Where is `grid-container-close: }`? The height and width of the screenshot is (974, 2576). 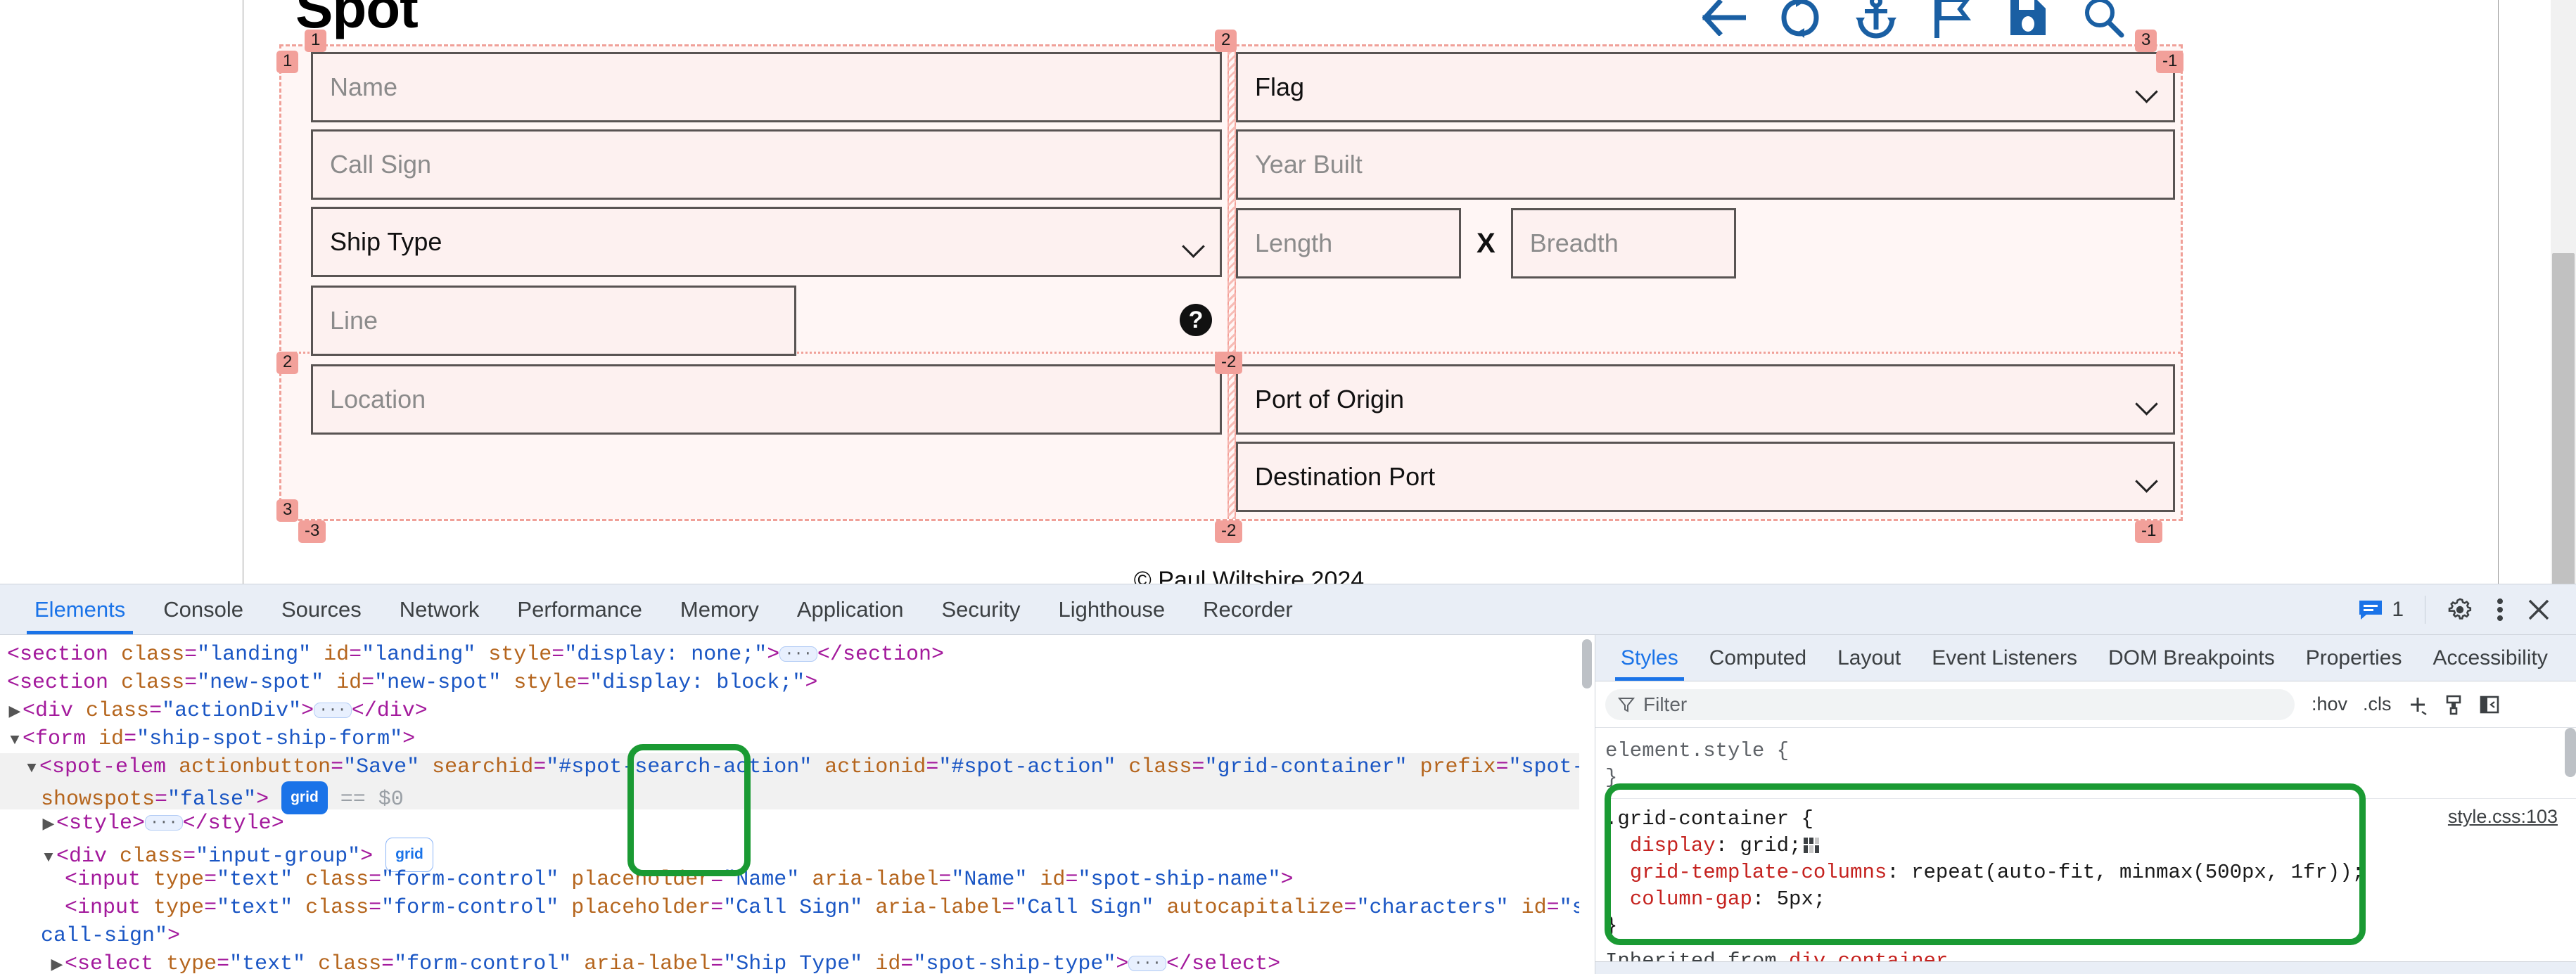
grid-container-close: } is located at coordinates (1611, 926).